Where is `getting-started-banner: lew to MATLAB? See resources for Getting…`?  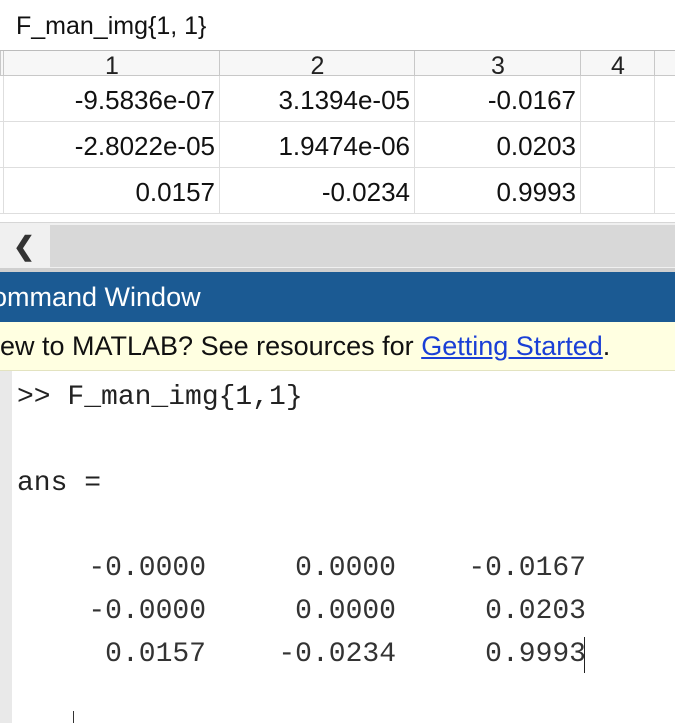 getting-started-banner: lew to MATLAB? See resources for Getting… is located at coordinates (337, 346).